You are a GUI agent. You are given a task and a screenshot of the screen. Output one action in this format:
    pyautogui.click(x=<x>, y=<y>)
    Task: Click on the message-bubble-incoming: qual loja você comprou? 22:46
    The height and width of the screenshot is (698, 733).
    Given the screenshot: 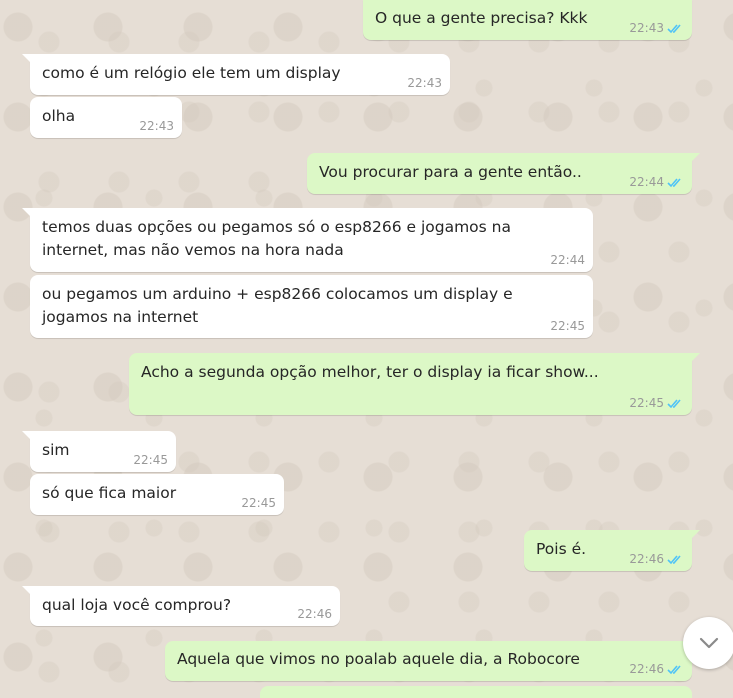 What is the action you would take?
    pyautogui.click(x=181, y=606)
    